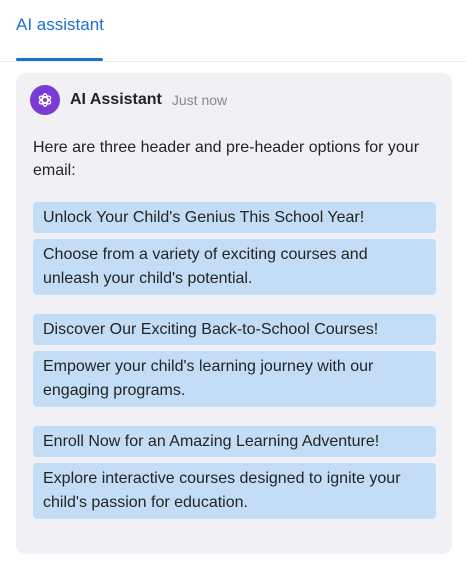  I want to click on message-timestamp: Just now, so click(199, 100).